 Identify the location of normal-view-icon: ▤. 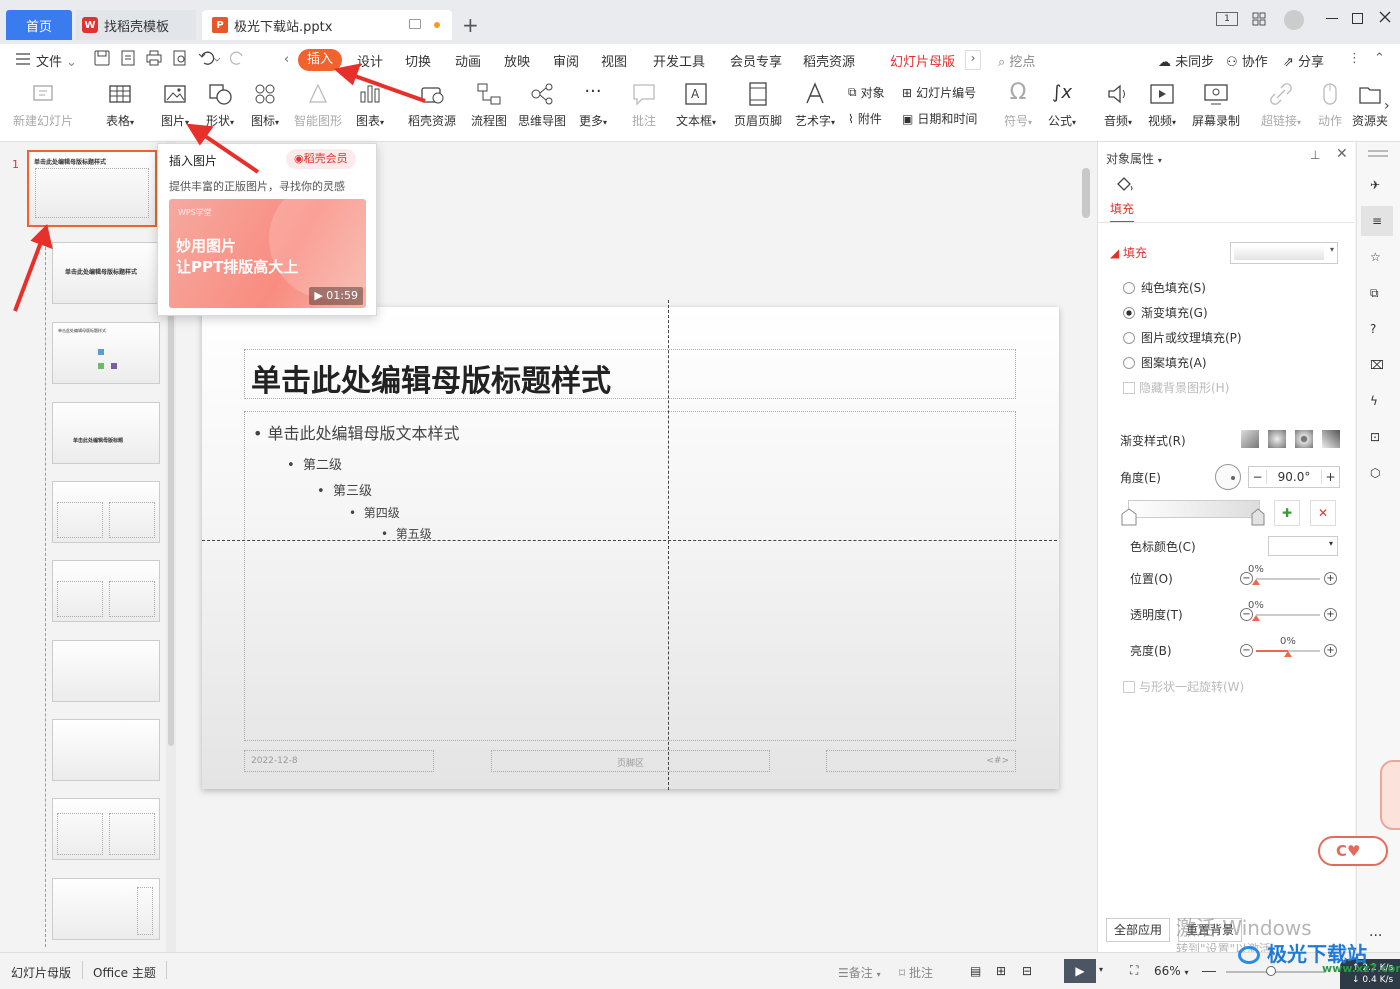
(975, 971).